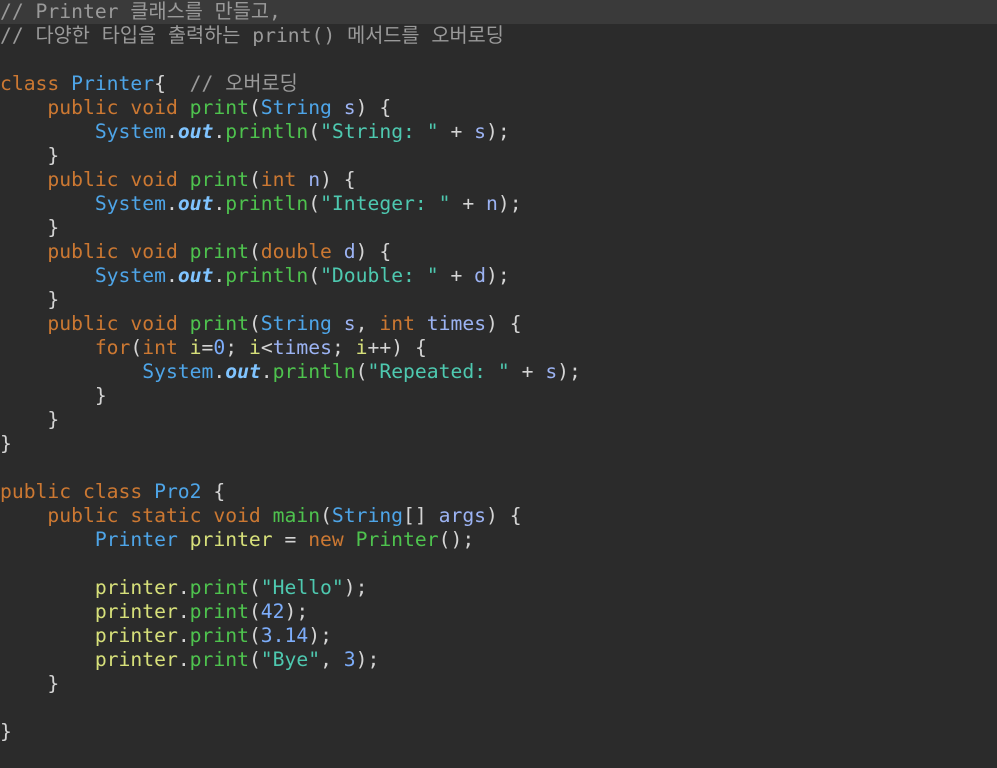 This screenshot has height=768, width=997. I want to click on code-line: Printer printer = new Printer();, so click(498, 540).